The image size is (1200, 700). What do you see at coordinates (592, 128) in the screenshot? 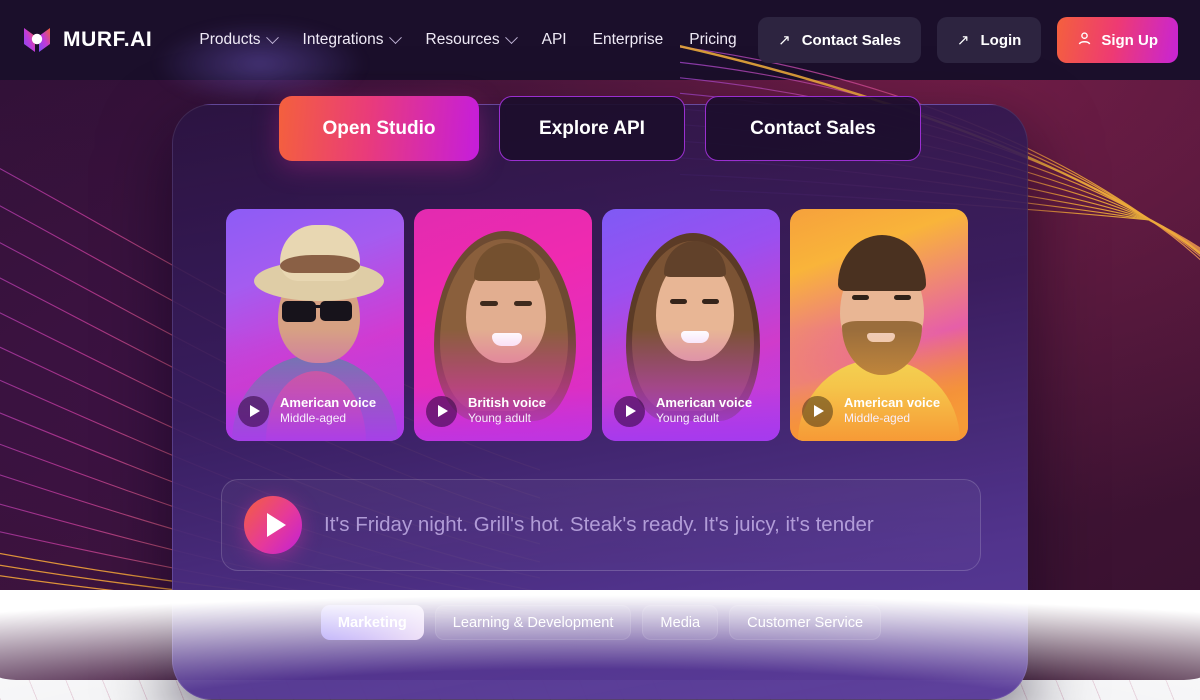
I see `explore-api-button: Explore API` at bounding box center [592, 128].